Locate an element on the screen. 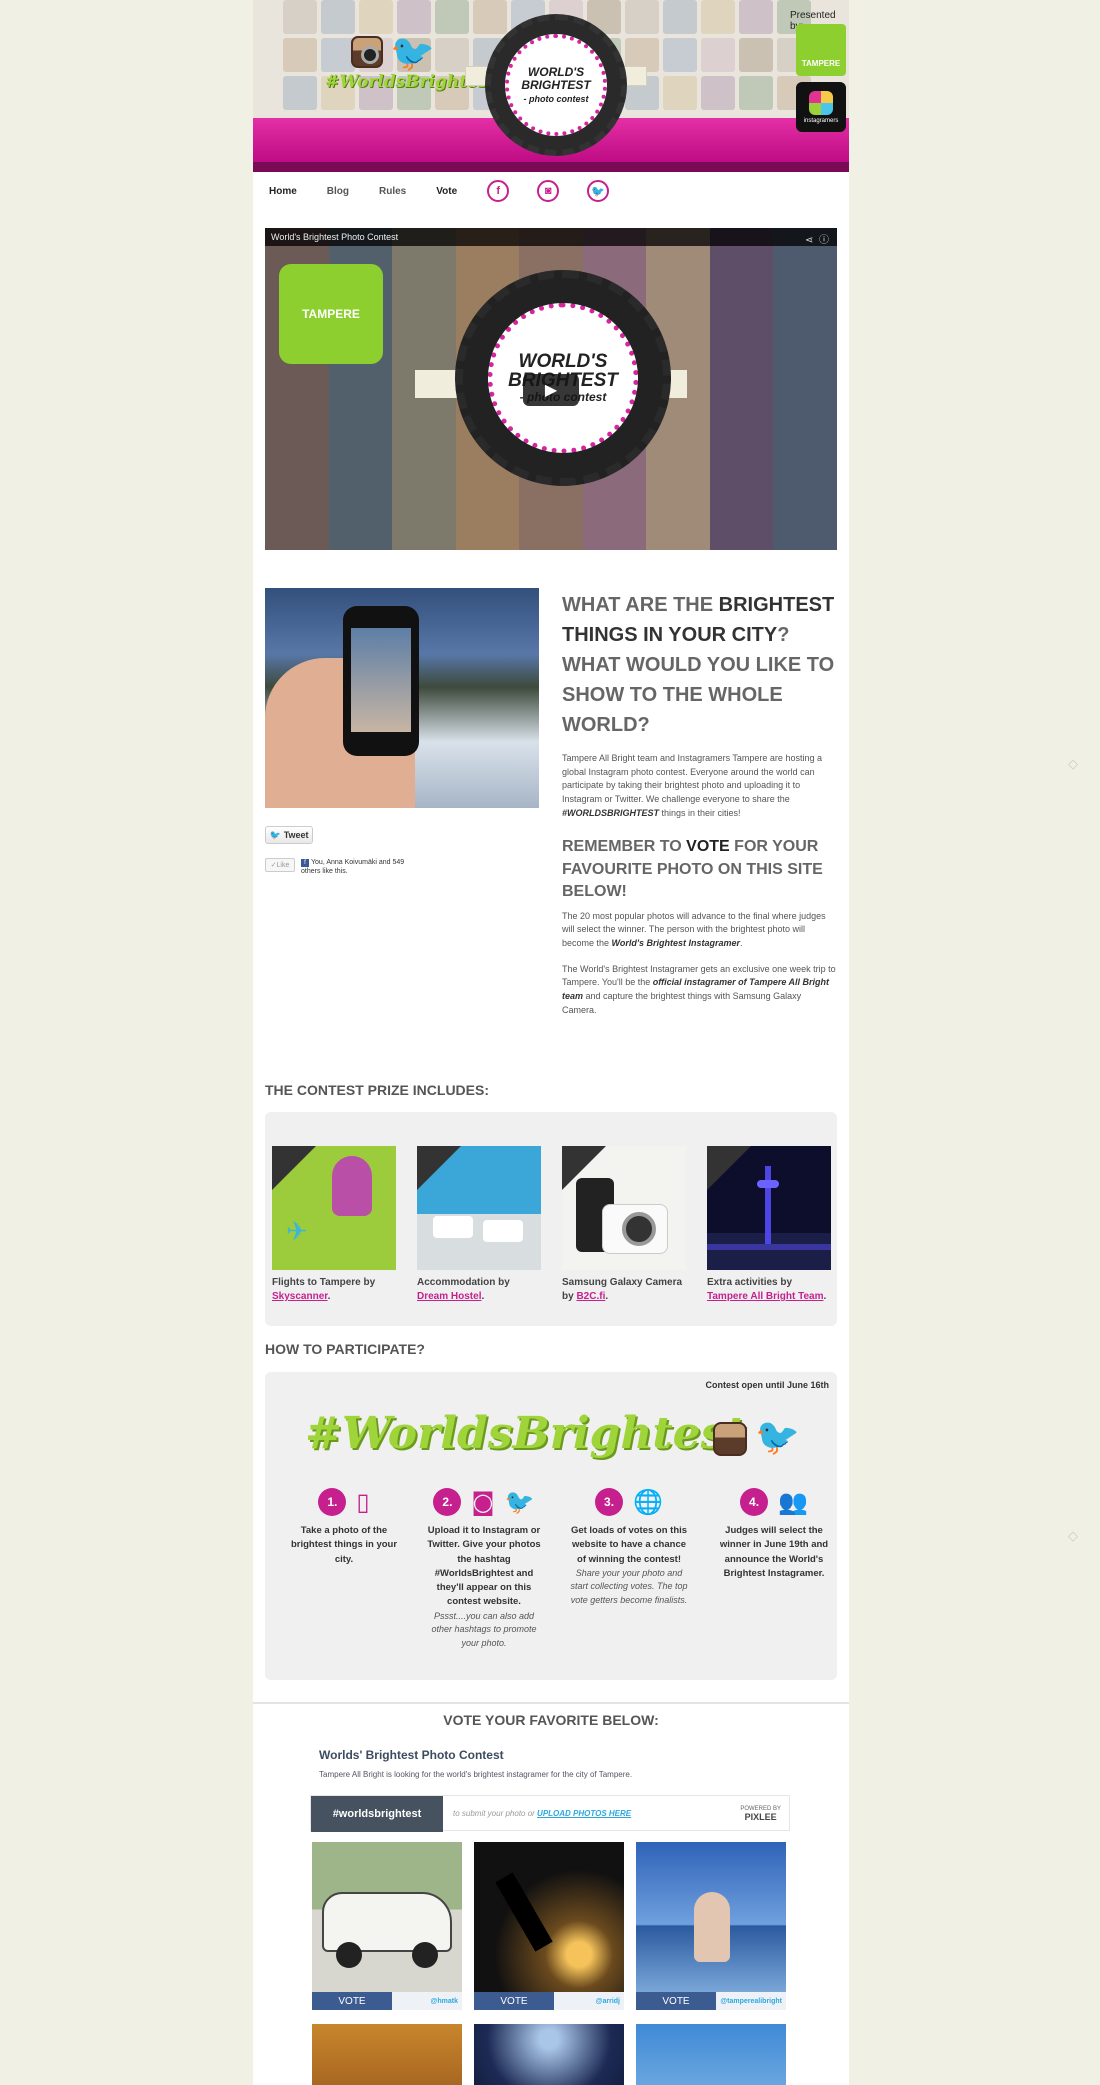 This screenshot has height=2085, width=1100. participate-section-title: HOW TO PARTICIPATE? is located at coordinates (345, 1349).